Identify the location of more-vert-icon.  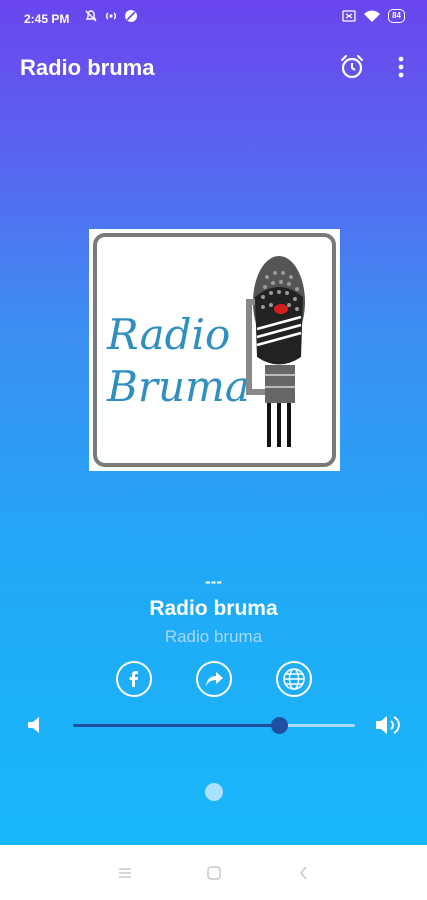
(401, 67).